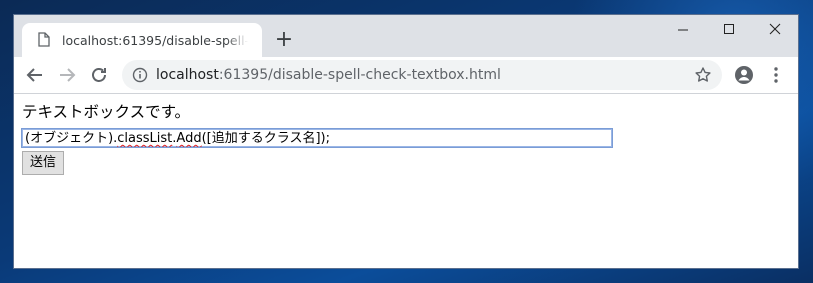  What do you see at coordinates (729, 30) in the screenshot?
I see `maximize-icon` at bounding box center [729, 30].